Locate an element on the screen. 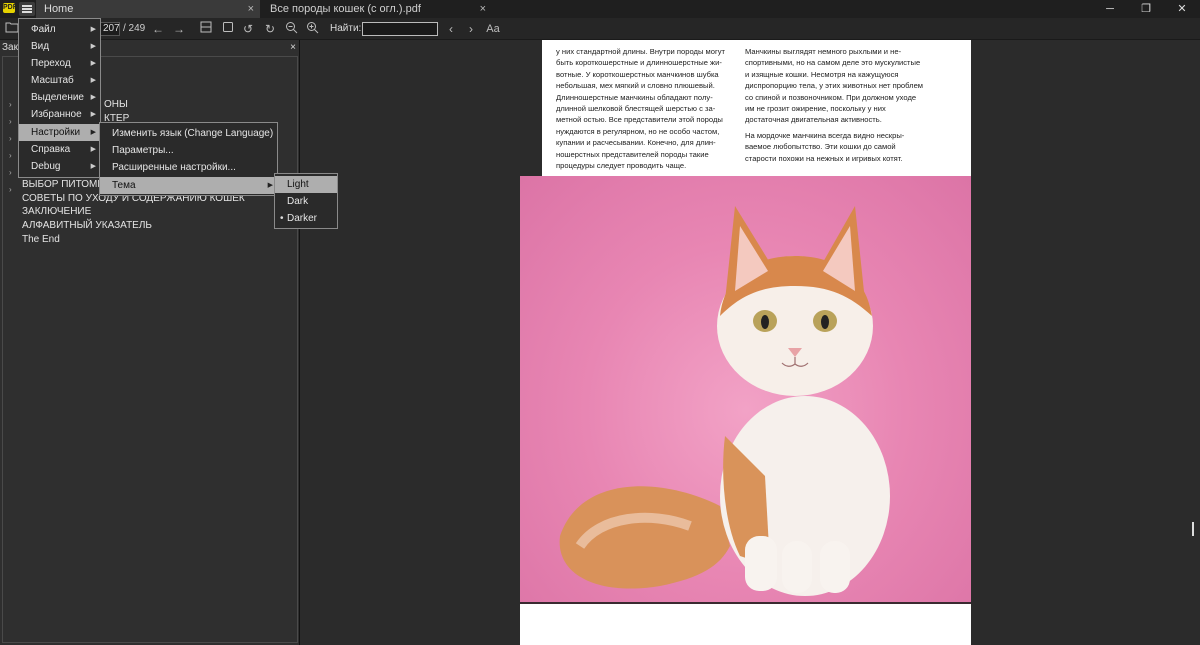 The width and height of the screenshot is (1200, 645). menu-item-theme-light: Light is located at coordinates (306, 184).